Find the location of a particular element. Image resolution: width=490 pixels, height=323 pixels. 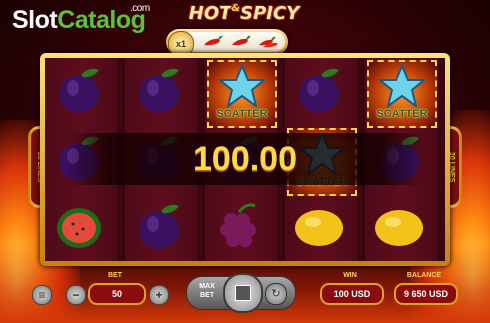

game-title: HOT&SPICY is located at coordinates (244, 15).